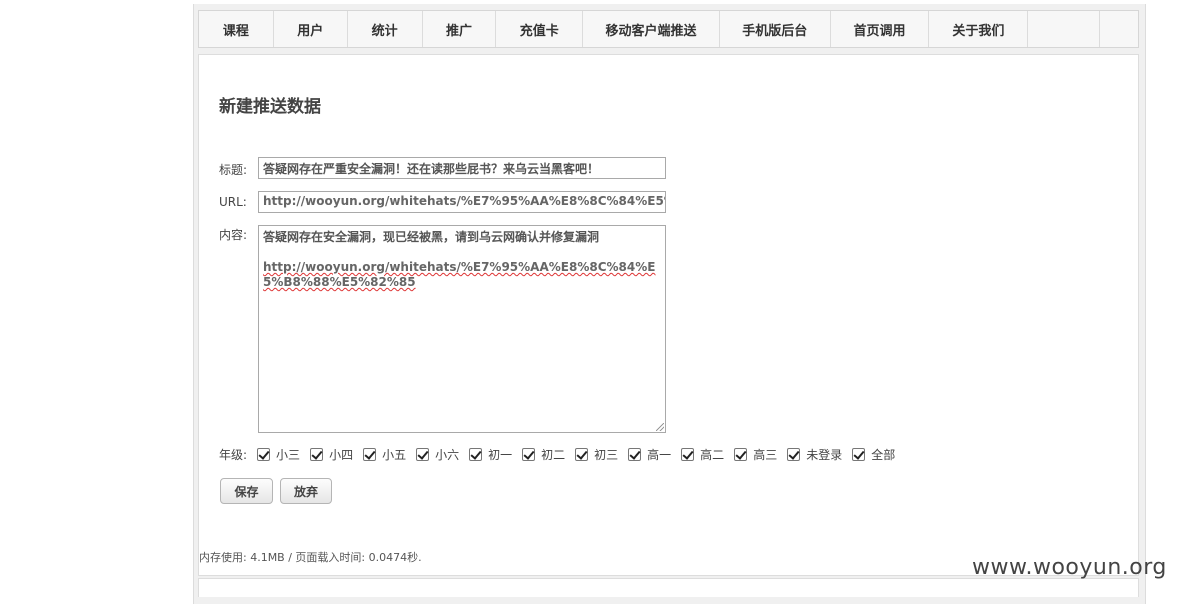 This screenshot has height=604, width=1178. Describe the element at coordinates (660, 427) in the screenshot. I see `resize-handle-icon` at that location.